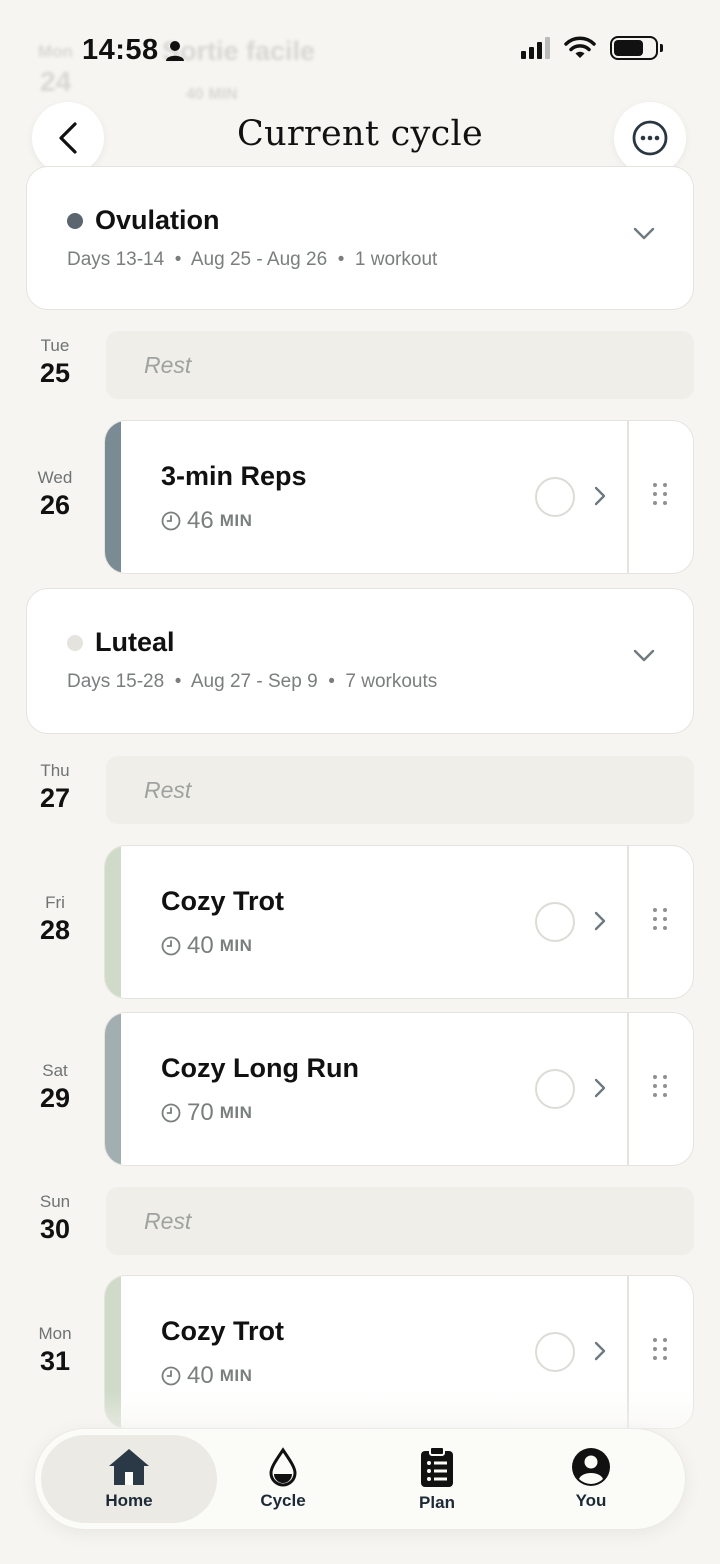 Image resolution: width=720 pixels, height=1564 pixels. What do you see at coordinates (399, 497) in the screenshot?
I see `workout-card: 3-min Reps 46 MIN` at bounding box center [399, 497].